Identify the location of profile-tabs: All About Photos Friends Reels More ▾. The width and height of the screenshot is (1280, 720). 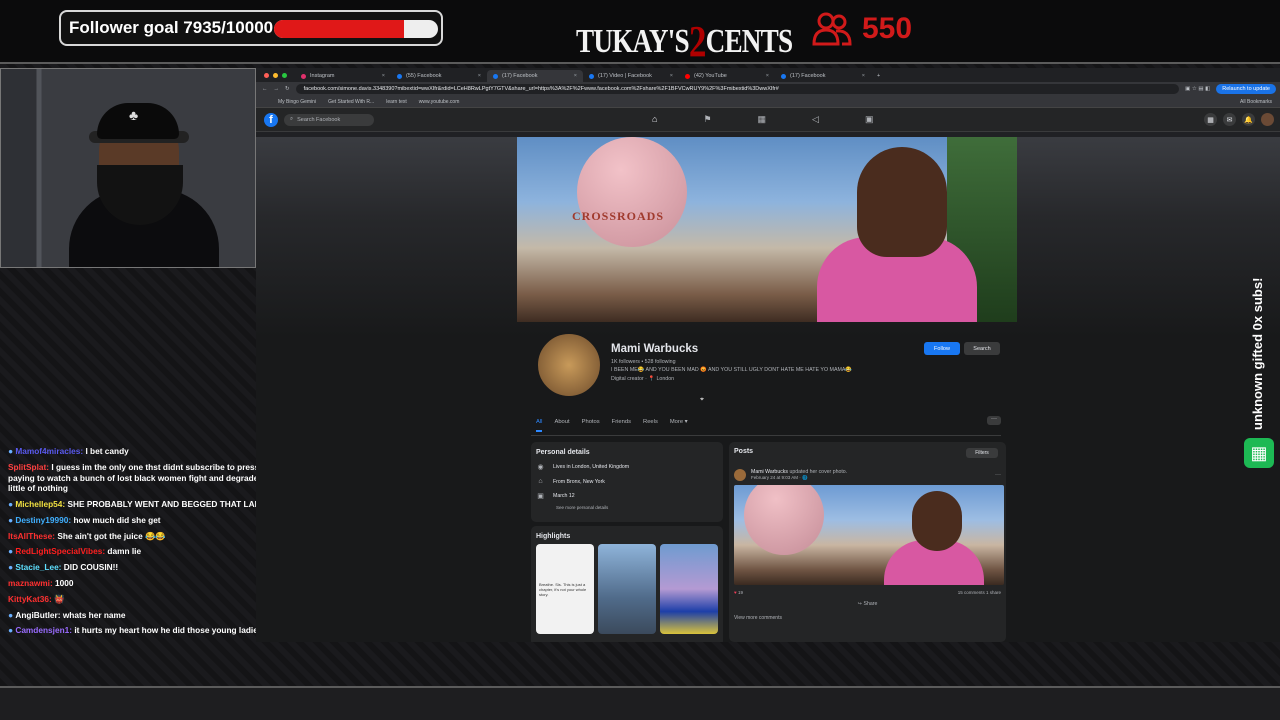
(612, 425).